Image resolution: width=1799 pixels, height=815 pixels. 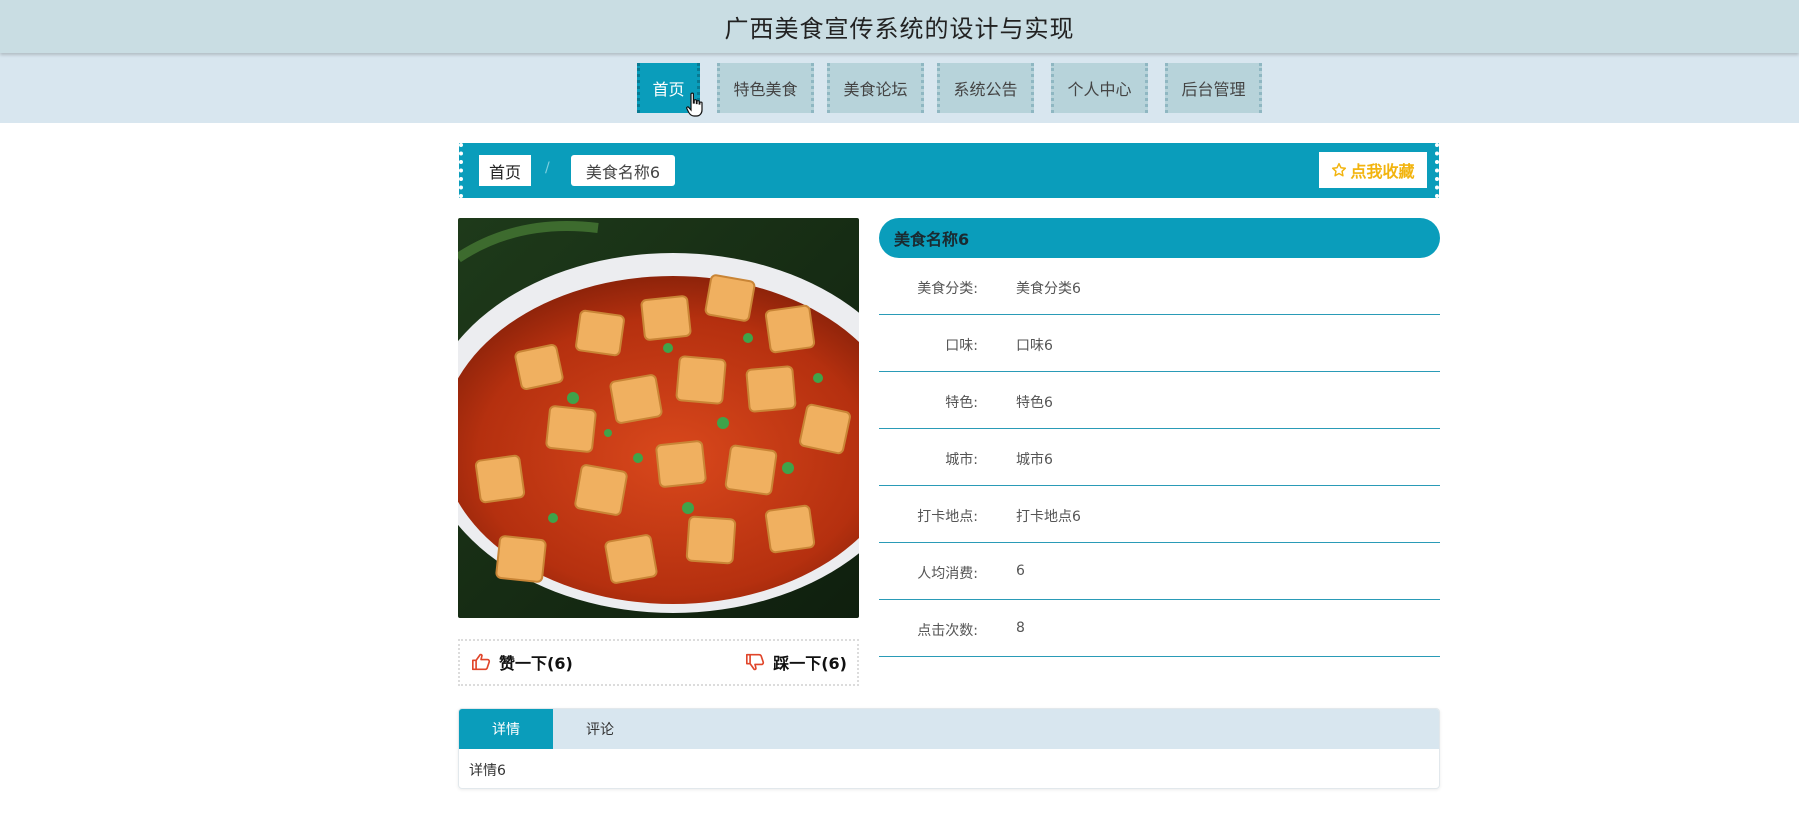 I want to click on favorite-label: 点我收藏, so click(x=1382, y=171).